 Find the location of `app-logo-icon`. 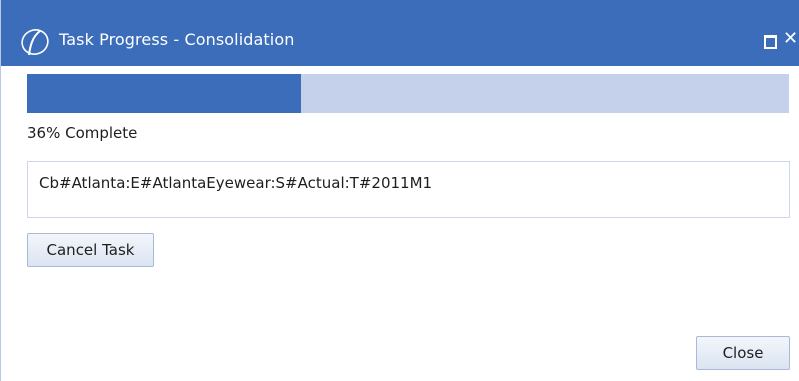

app-logo-icon is located at coordinates (35, 42).